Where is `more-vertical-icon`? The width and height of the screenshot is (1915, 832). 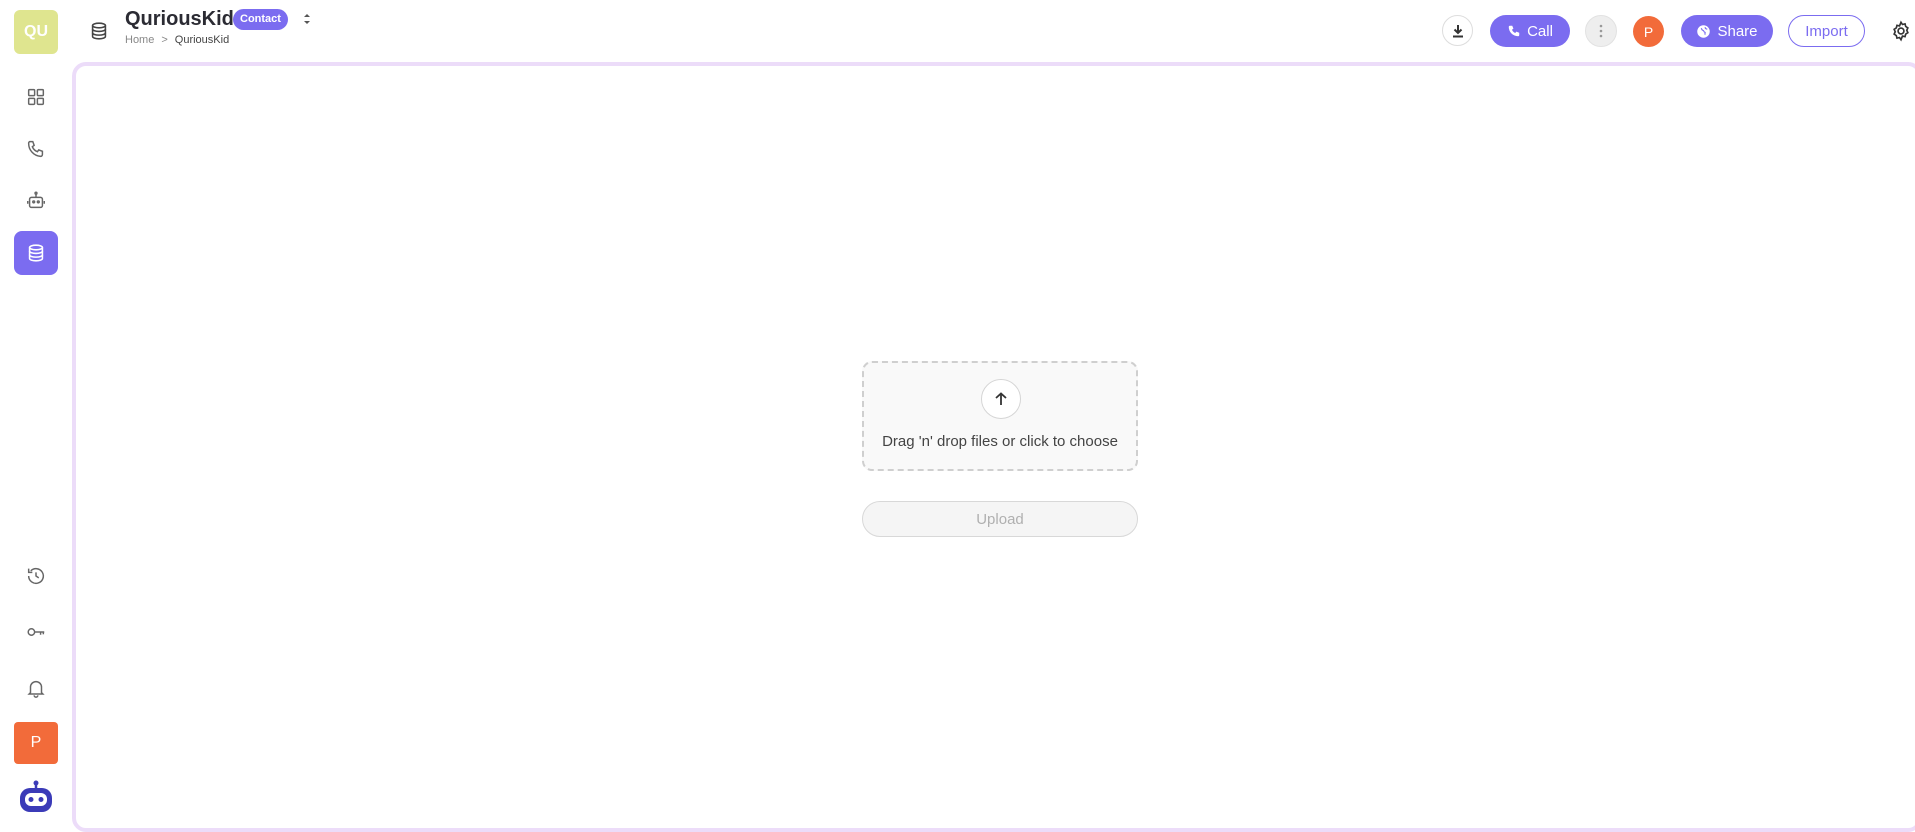
more-vertical-icon is located at coordinates (1601, 31).